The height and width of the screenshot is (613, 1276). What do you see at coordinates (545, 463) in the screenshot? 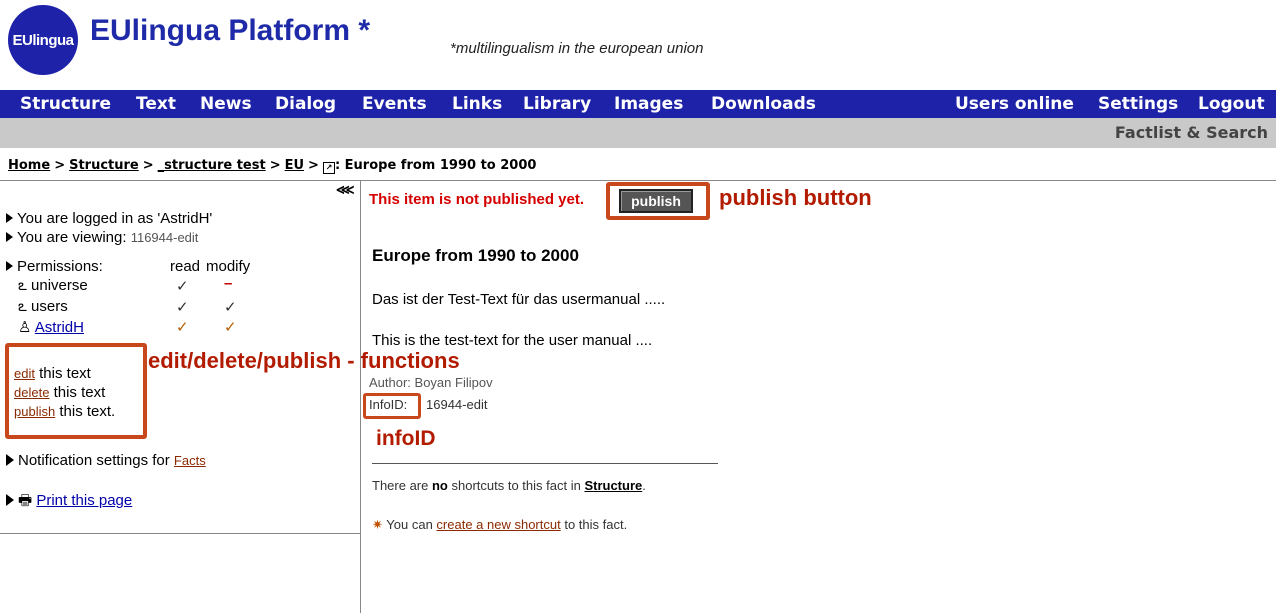
I see `content-divider` at bounding box center [545, 463].